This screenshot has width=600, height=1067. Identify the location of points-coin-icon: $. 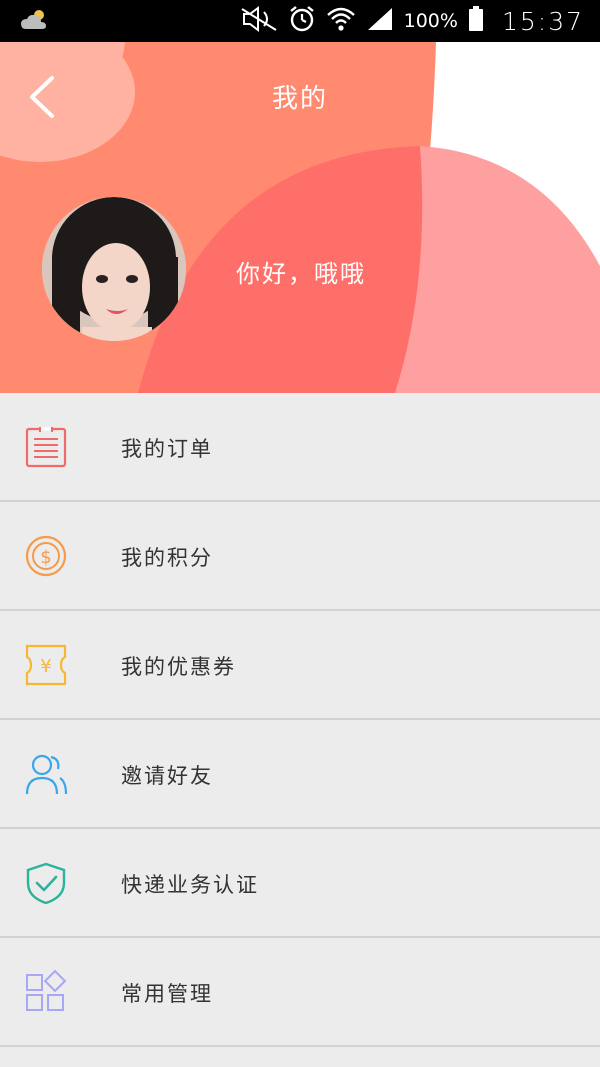
(46, 556).